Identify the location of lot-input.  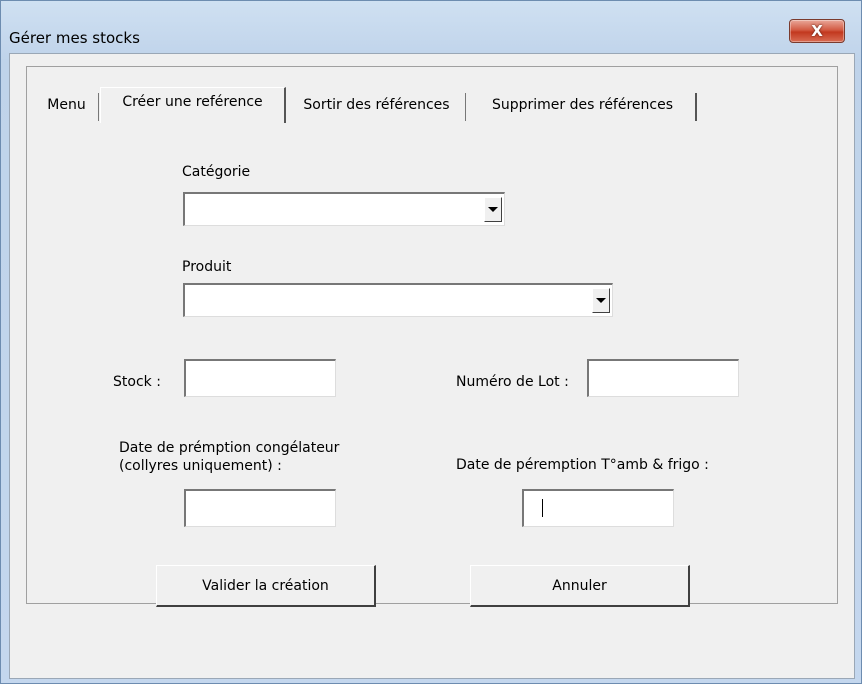
(663, 378).